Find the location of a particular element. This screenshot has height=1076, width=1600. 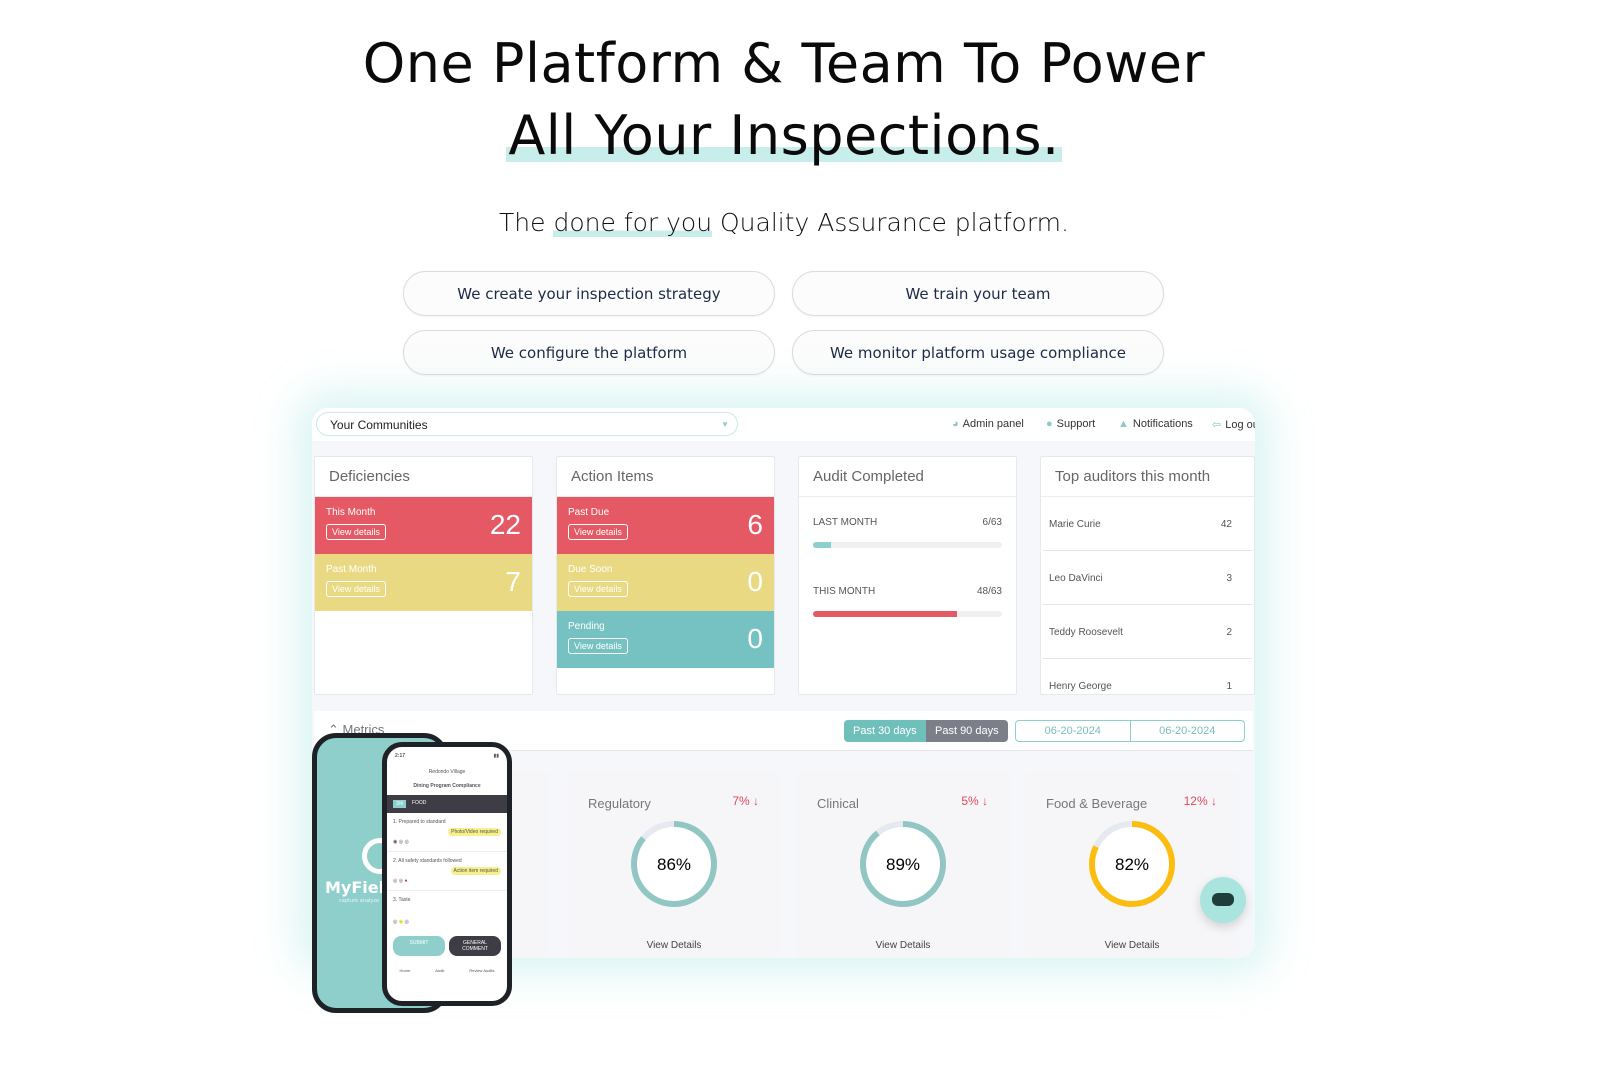

auditor-count: 3 is located at coordinates (1229, 578).